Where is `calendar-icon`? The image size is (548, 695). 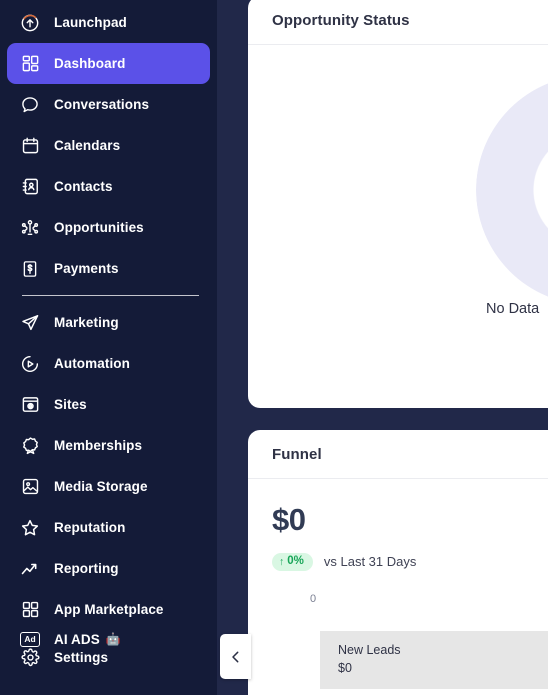
calendar-icon is located at coordinates (30, 146).